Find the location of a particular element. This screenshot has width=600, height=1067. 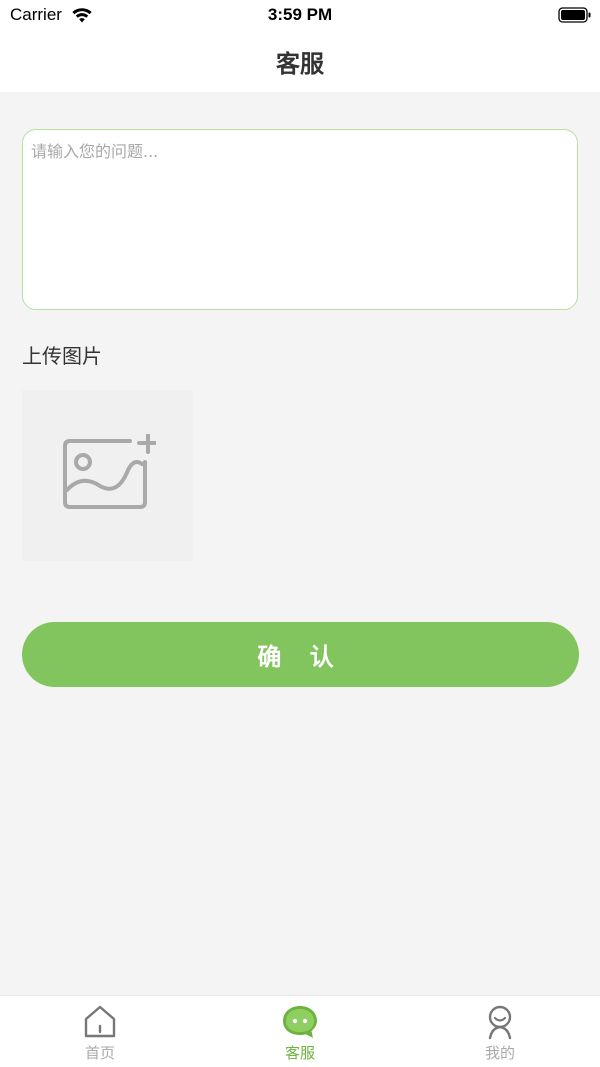

status-bar: Carrier 3:59 PM is located at coordinates (300, 15).